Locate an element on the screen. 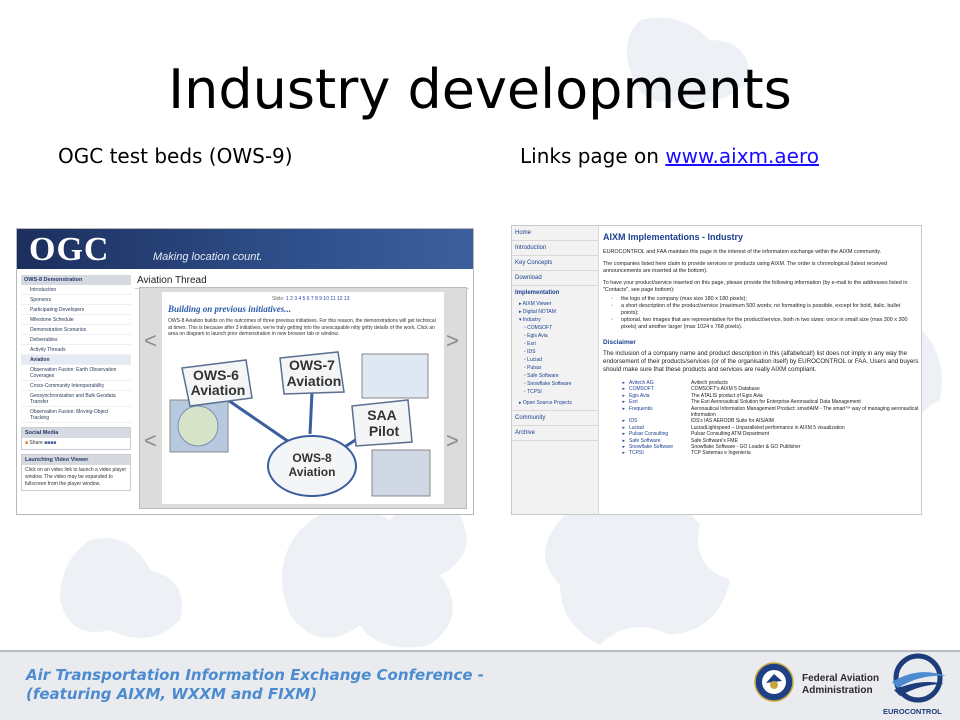  map-thumbnail-bottom is located at coordinates (401, 473).